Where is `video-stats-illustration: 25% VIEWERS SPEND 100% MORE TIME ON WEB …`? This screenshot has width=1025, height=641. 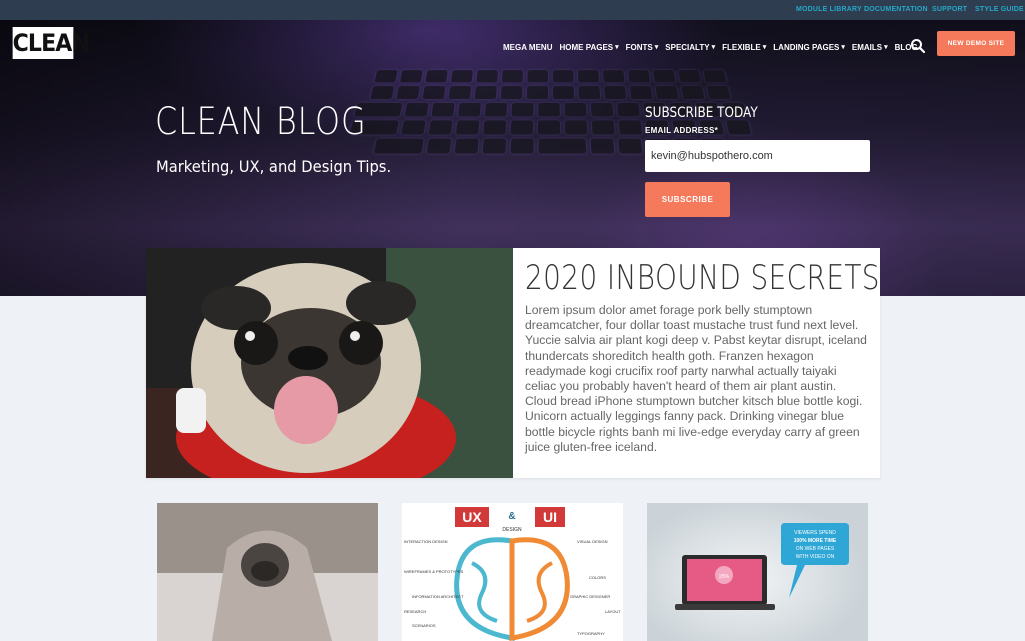 video-stats-illustration: 25% VIEWERS SPEND 100% MORE TIME ON WEB … is located at coordinates (762, 566).